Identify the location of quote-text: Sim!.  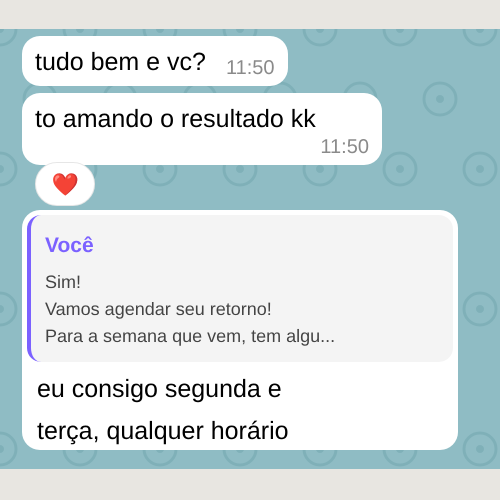
(63, 282).